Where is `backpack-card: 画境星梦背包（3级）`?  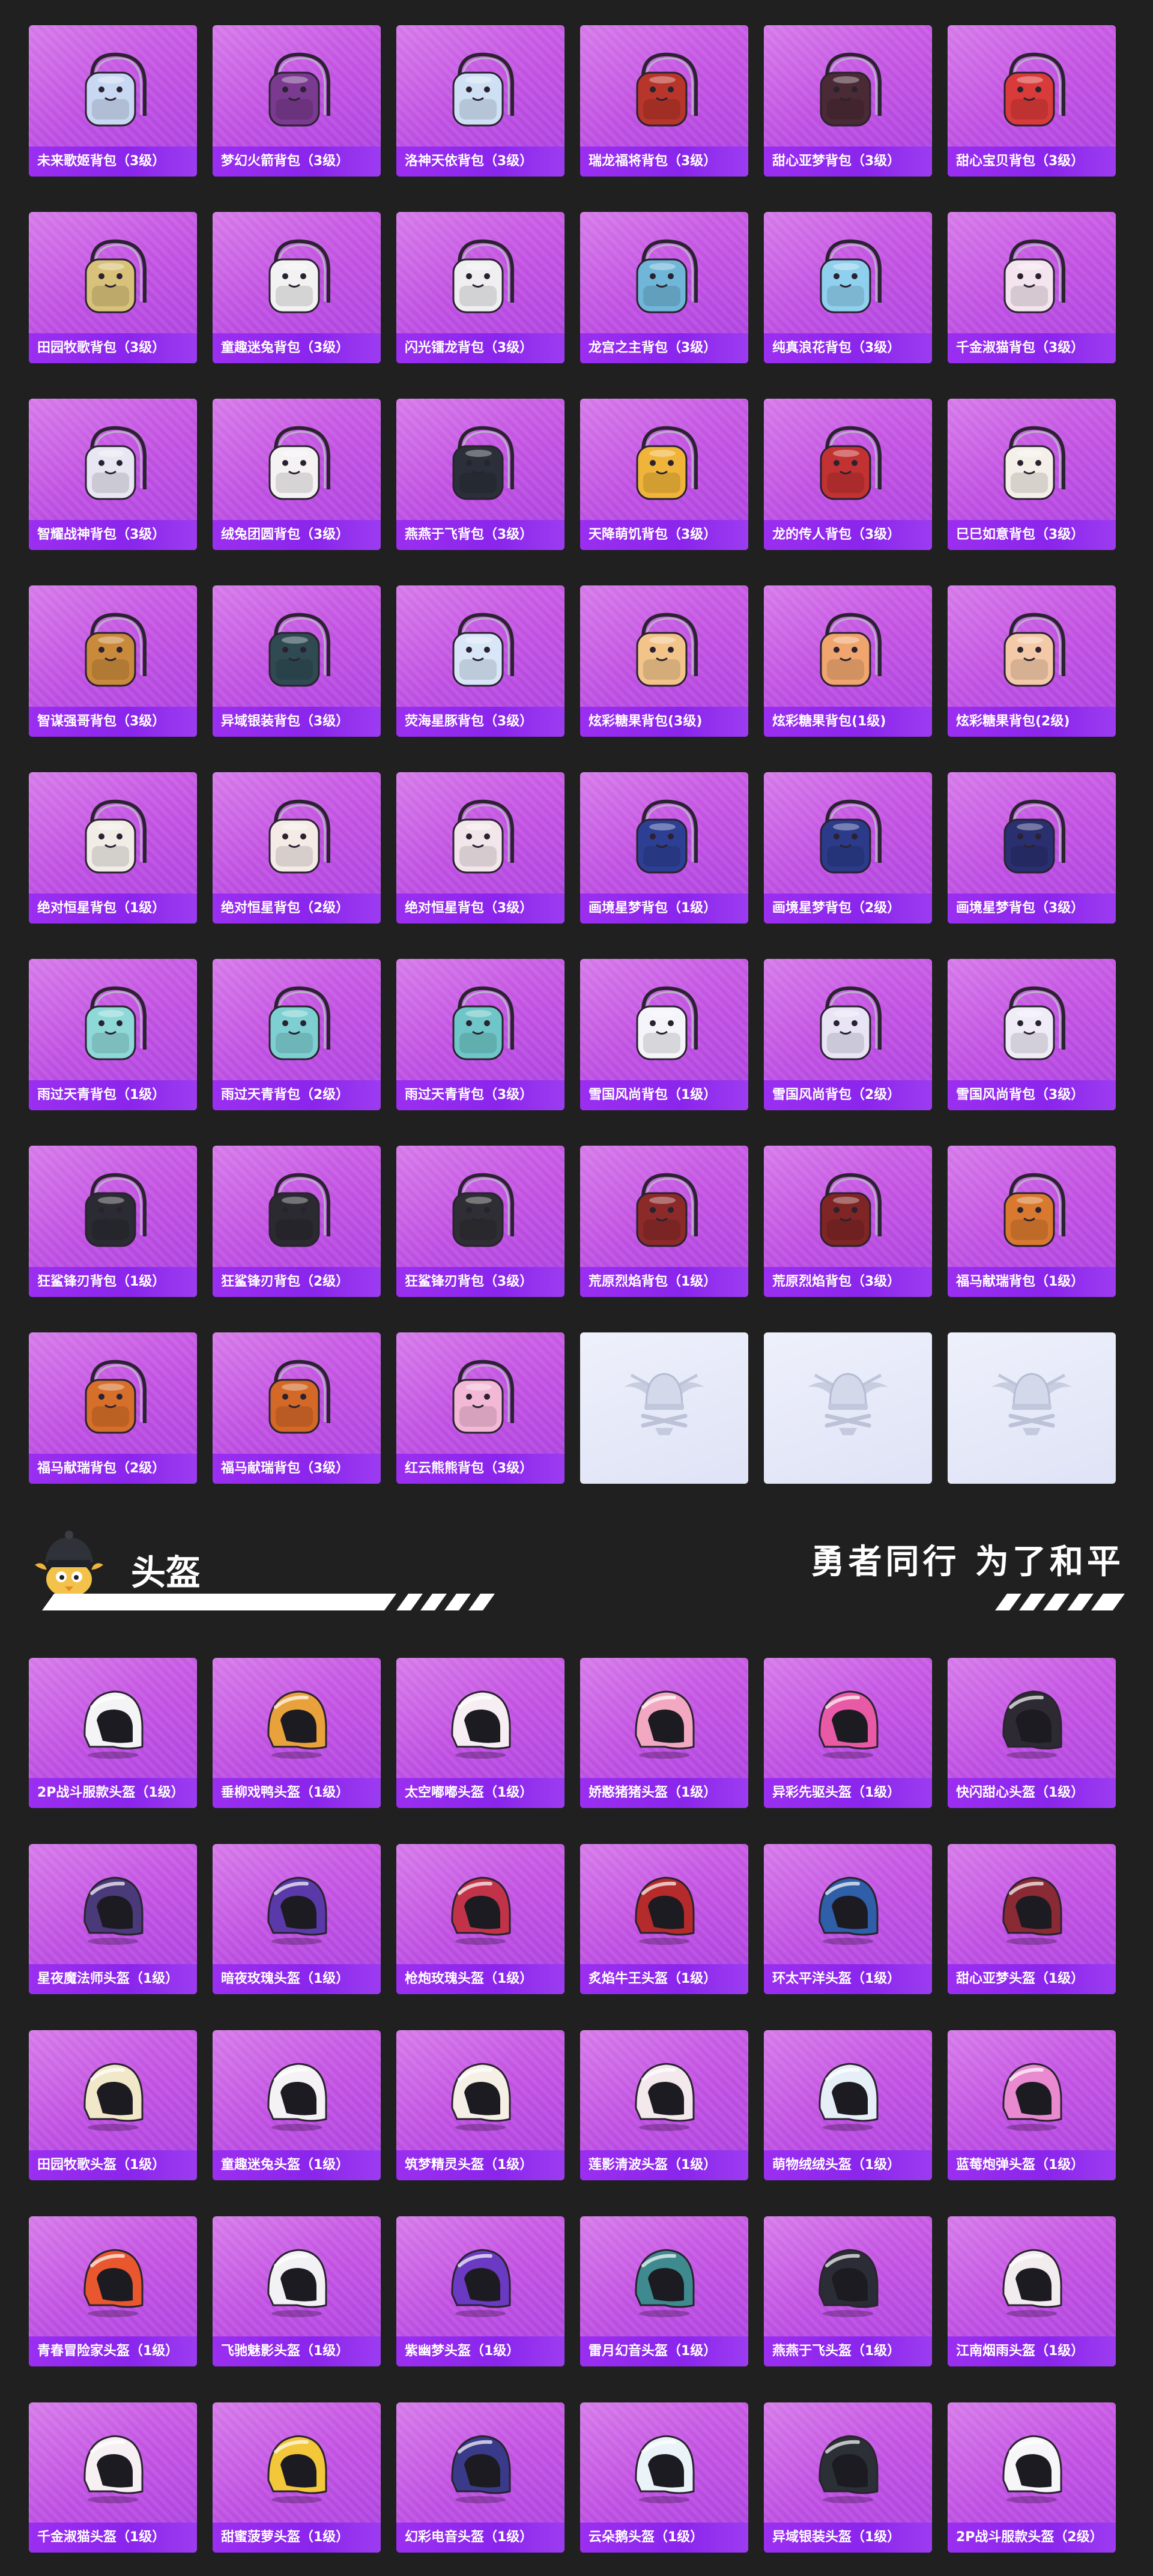
backpack-card: 画境星梦背包（3级） is located at coordinates (1032, 848).